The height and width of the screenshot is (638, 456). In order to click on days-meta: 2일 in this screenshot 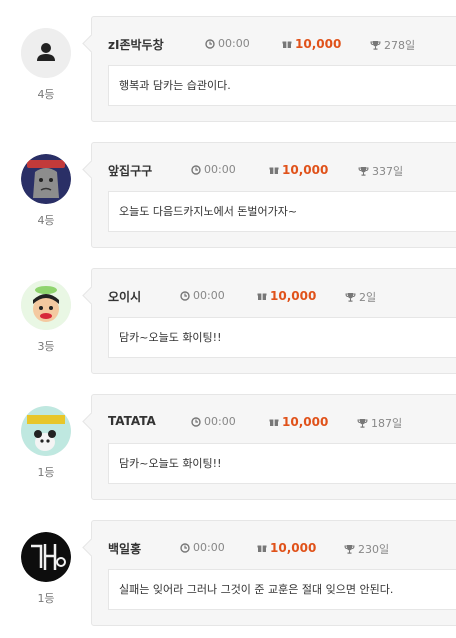, I will do `click(360, 297)`.